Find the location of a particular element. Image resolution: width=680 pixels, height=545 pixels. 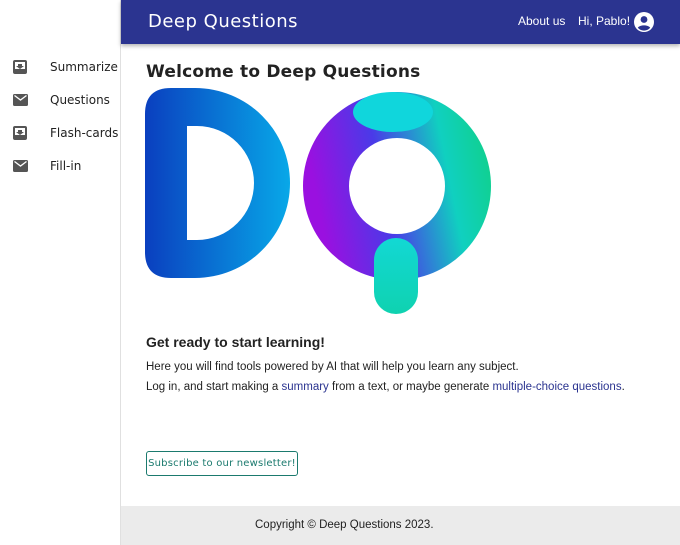

section-heading: Get ready to start learning! is located at coordinates (235, 342).